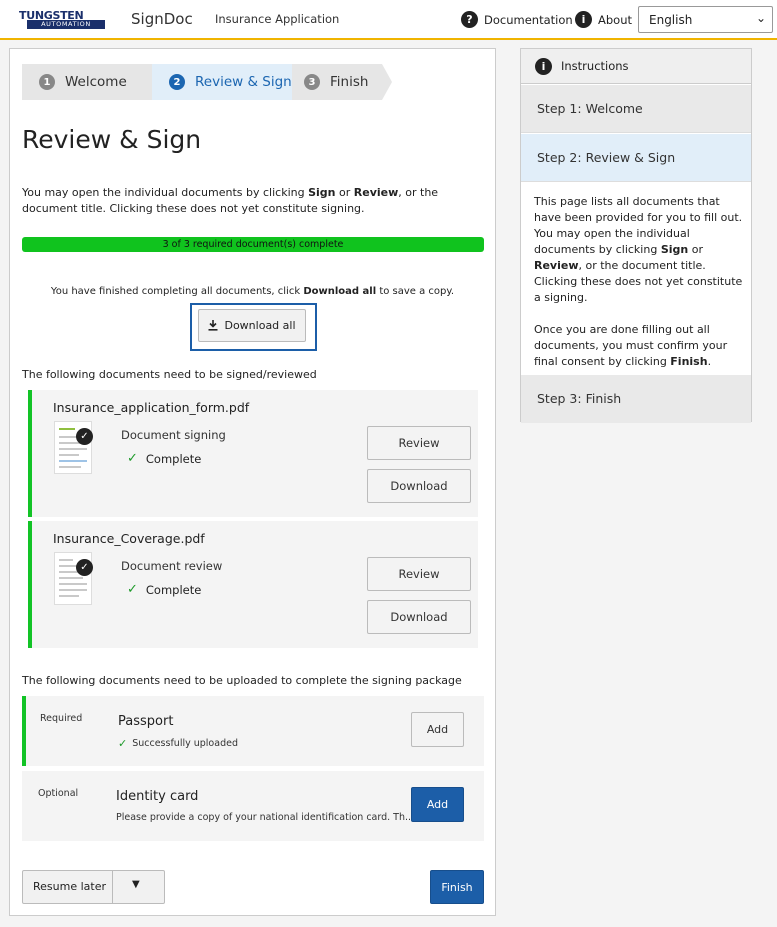  What do you see at coordinates (457, 887) in the screenshot?
I see `finish-button: Finish` at bounding box center [457, 887].